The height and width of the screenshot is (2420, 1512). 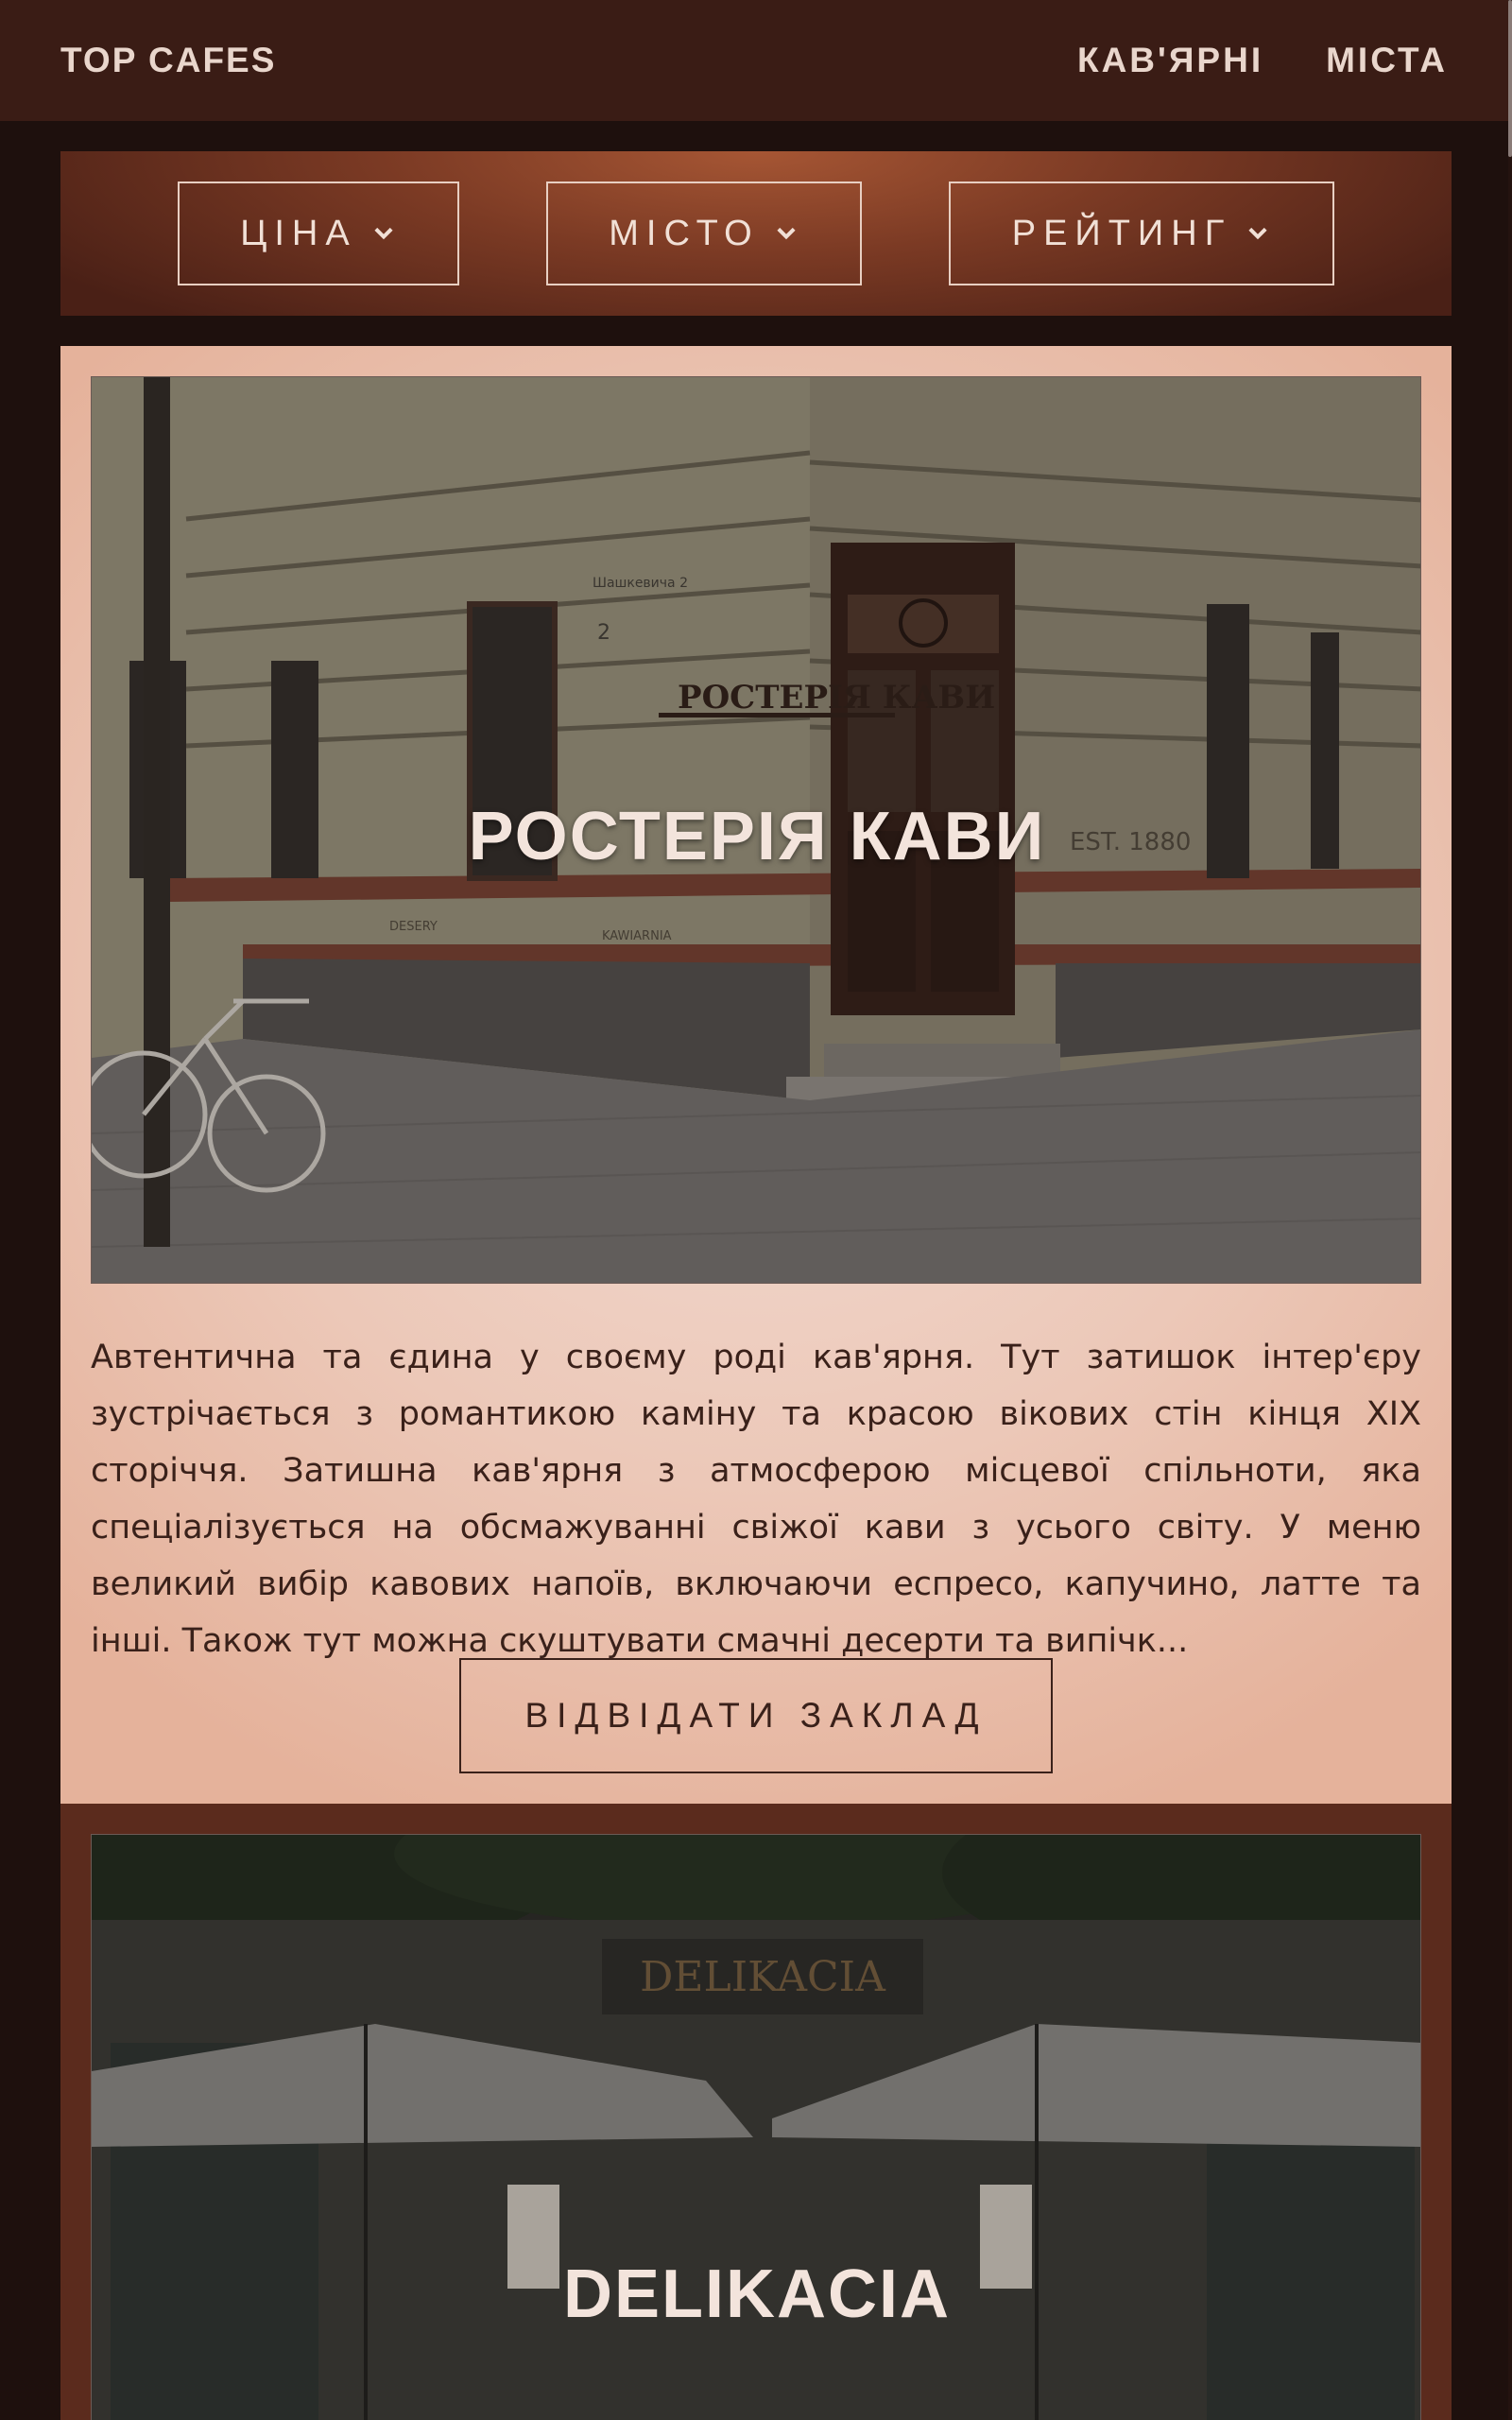 What do you see at coordinates (1121, 233) in the screenshot?
I see `filter-rating-label: РЕЙТИНГ` at bounding box center [1121, 233].